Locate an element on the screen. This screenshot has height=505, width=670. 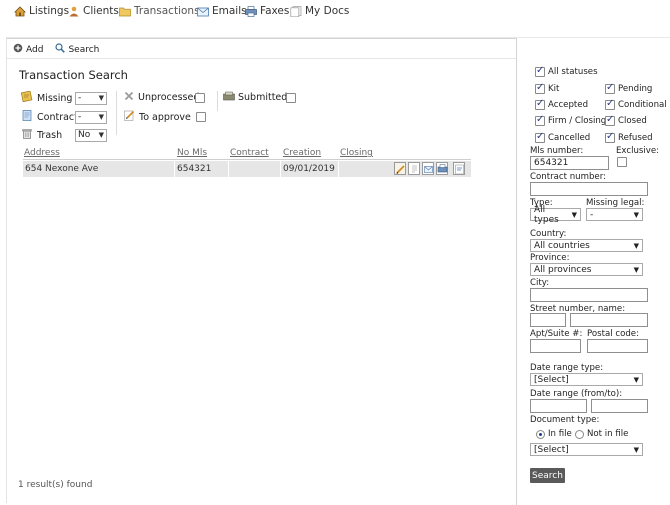
nav-listings: Listings is located at coordinates (41, 11).